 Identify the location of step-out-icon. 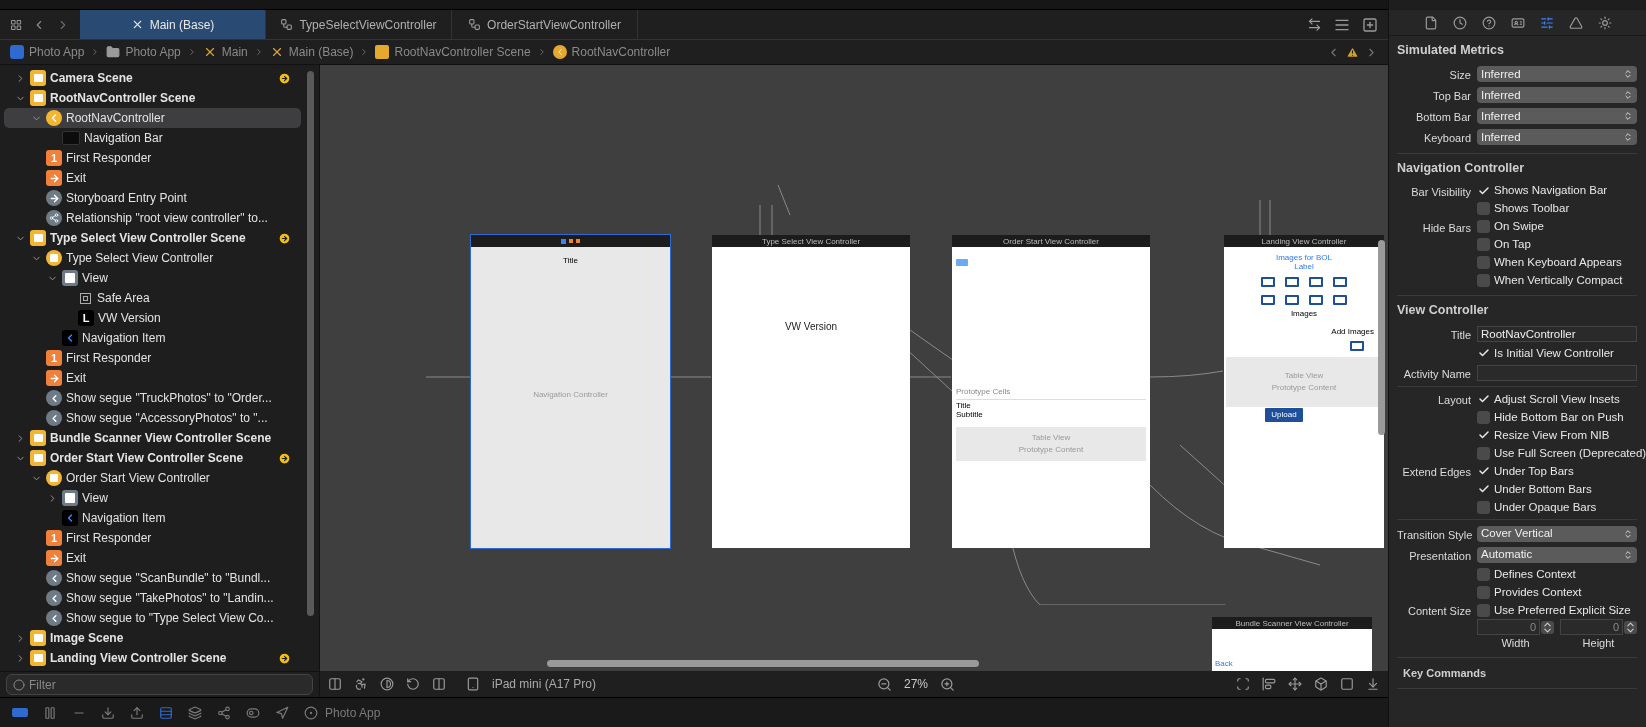
(137, 712).